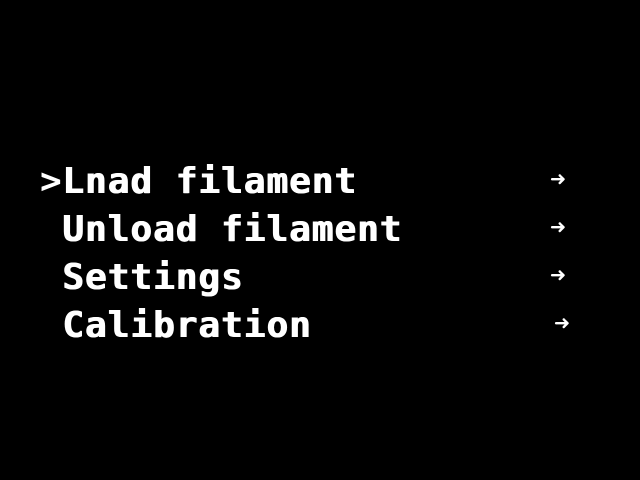  Describe the element at coordinates (320, 326) in the screenshot. I see `menu-item-calibration: Calibration ➜` at that location.